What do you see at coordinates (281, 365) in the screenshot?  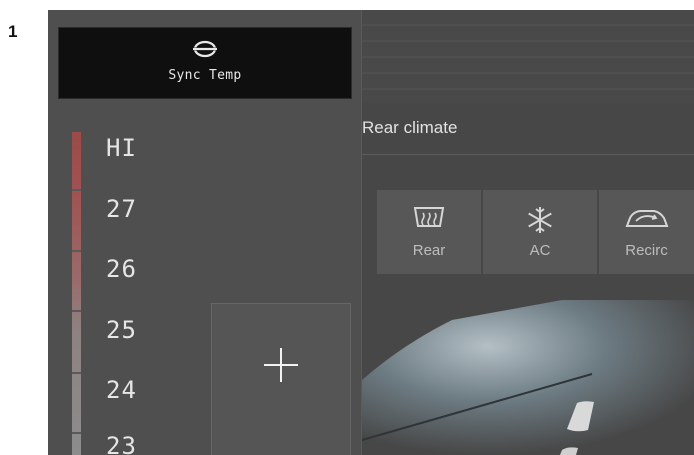 I see `plus-icon-vertical` at bounding box center [281, 365].